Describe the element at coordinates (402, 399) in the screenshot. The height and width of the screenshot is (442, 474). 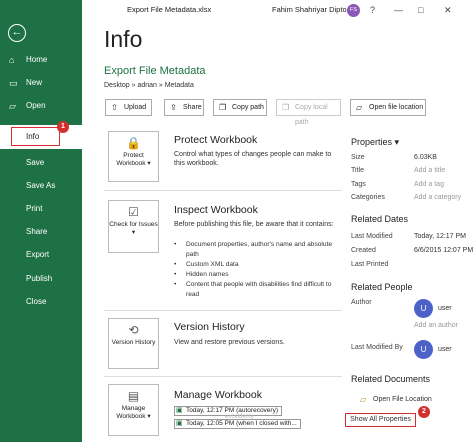
I see `link-label: Open File Location` at that location.